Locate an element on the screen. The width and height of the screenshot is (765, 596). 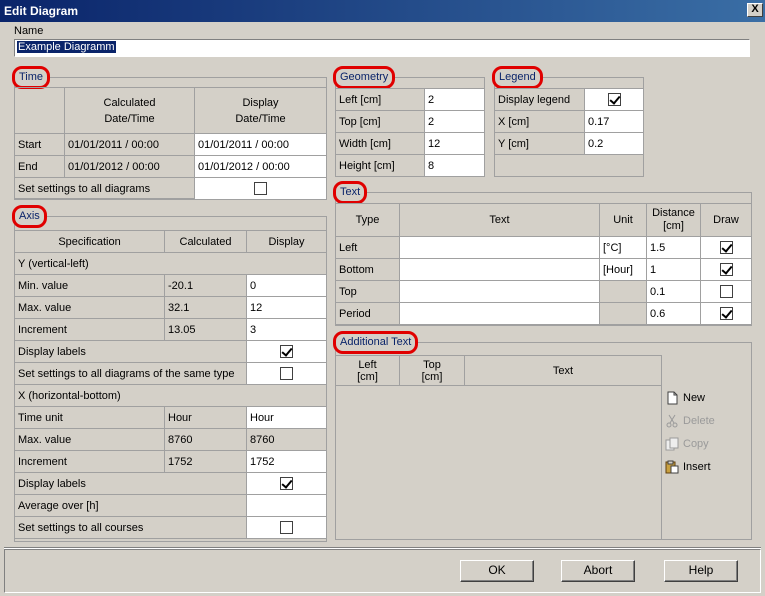
additional-text-buttons: New Delete Copy Insert is located at coordinates (707, 432).